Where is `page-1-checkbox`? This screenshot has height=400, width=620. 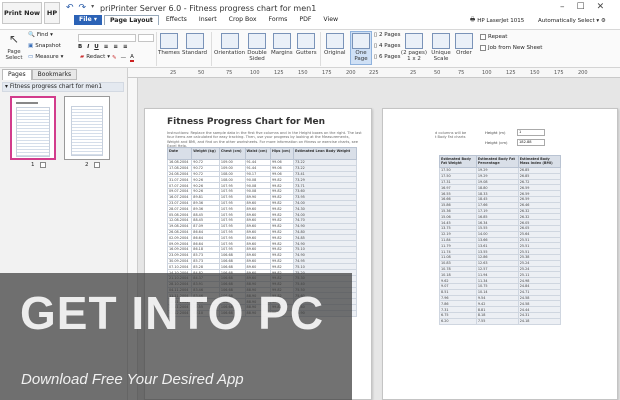 page-1-checkbox is located at coordinates (43, 166).